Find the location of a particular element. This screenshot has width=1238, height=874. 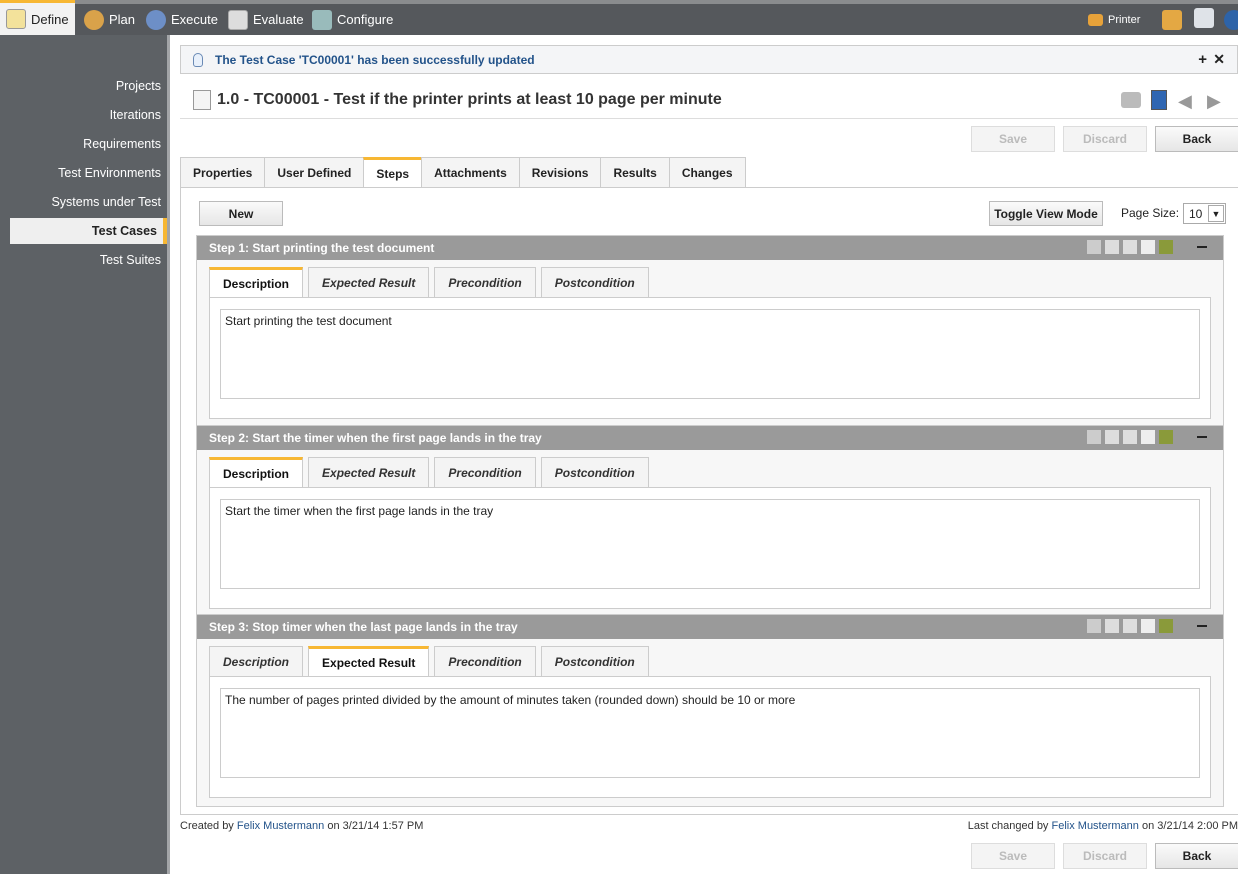

sidebar-item-test-environments: Test Environments is located at coordinates (88, 173).